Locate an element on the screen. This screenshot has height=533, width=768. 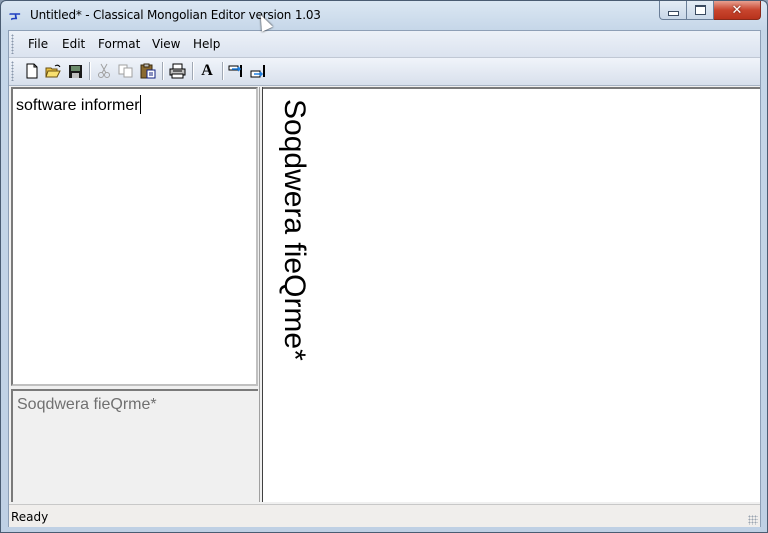
minimize-button is located at coordinates (673, 10).